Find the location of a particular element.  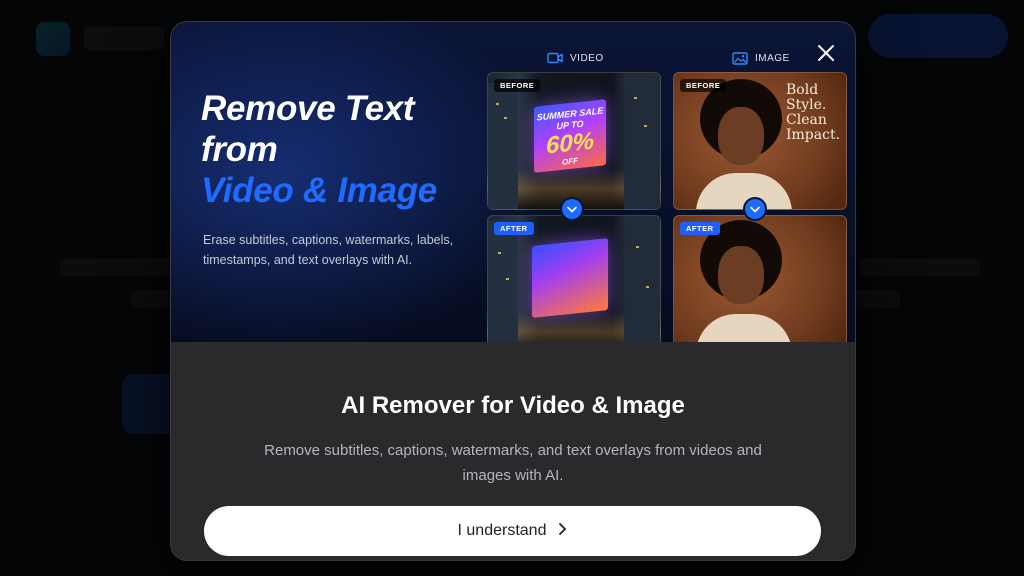

i-understand-button: I understand is located at coordinates (512, 531).